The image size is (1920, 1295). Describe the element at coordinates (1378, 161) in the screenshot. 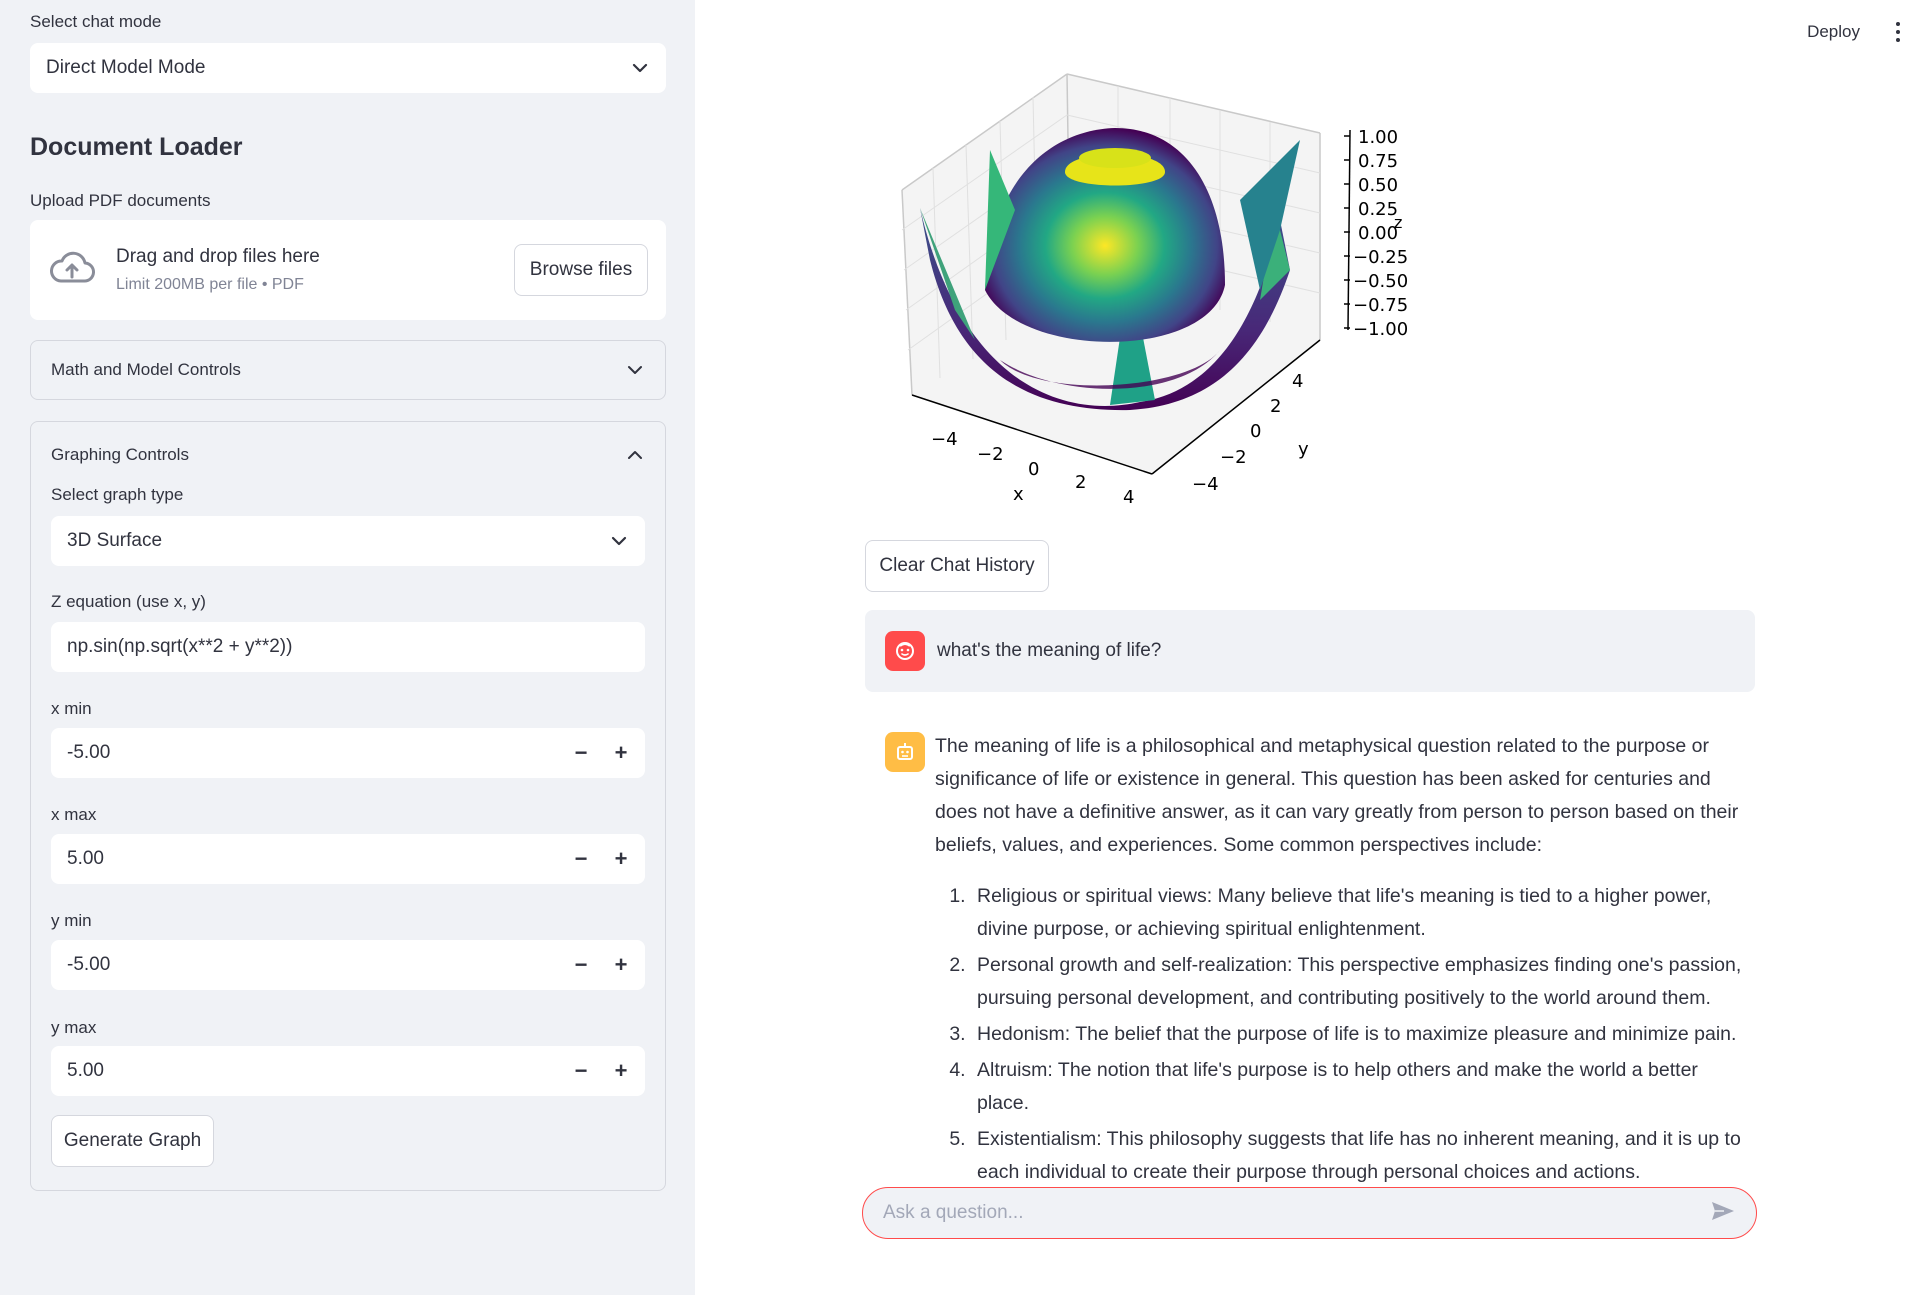

I see `z-tick-label: 0.75` at that location.